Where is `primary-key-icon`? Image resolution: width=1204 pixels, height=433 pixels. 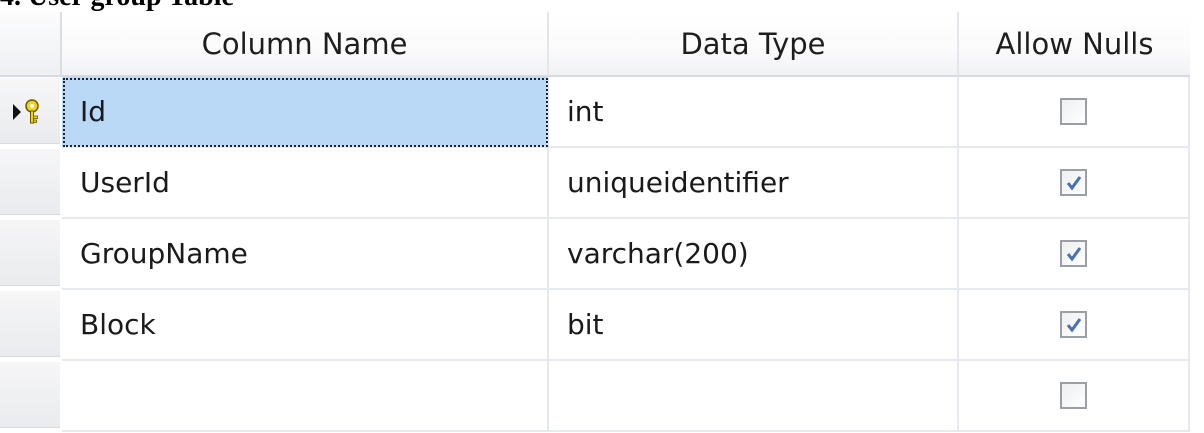
primary-key-icon is located at coordinates (32, 111).